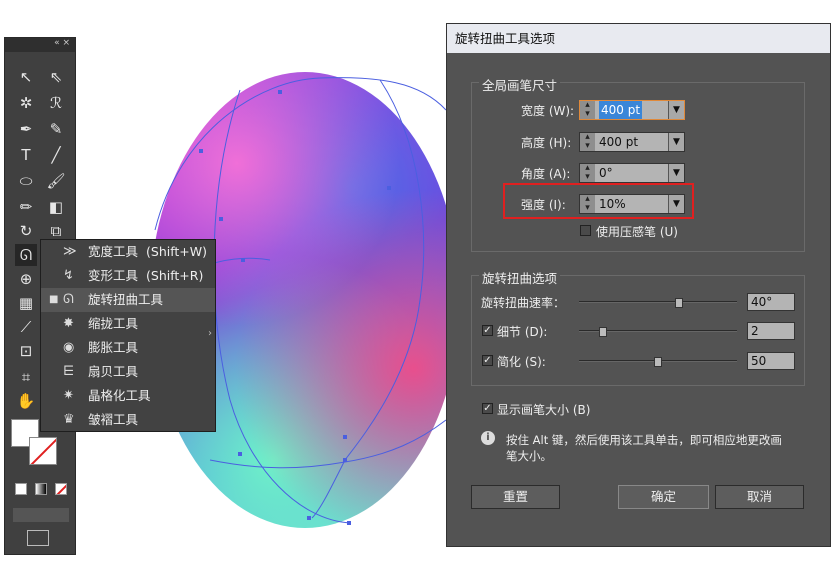  What do you see at coordinates (585, 230) in the screenshot?
I see `pressure-pen-checkbox` at bounding box center [585, 230].